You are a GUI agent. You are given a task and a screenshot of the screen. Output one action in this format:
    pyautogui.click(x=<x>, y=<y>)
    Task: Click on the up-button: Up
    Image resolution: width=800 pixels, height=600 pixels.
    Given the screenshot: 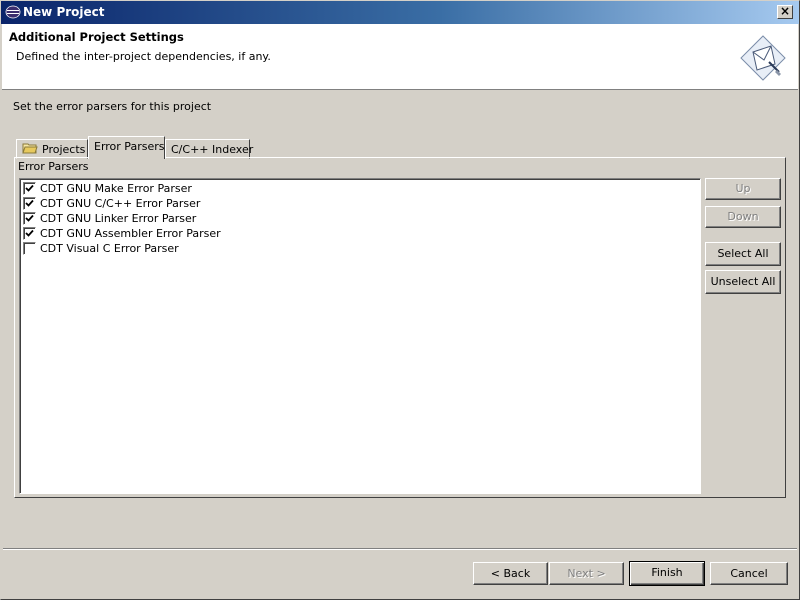 What is the action you would take?
    pyautogui.click(x=743, y=189)
    